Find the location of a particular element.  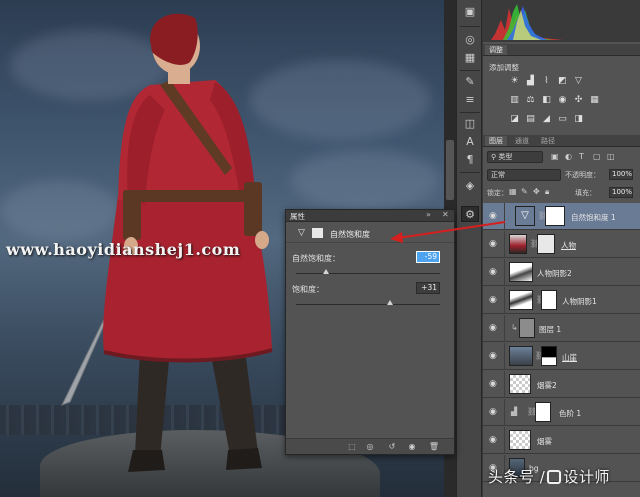

filter-type-icon: T is located at coordinates (581, 156).